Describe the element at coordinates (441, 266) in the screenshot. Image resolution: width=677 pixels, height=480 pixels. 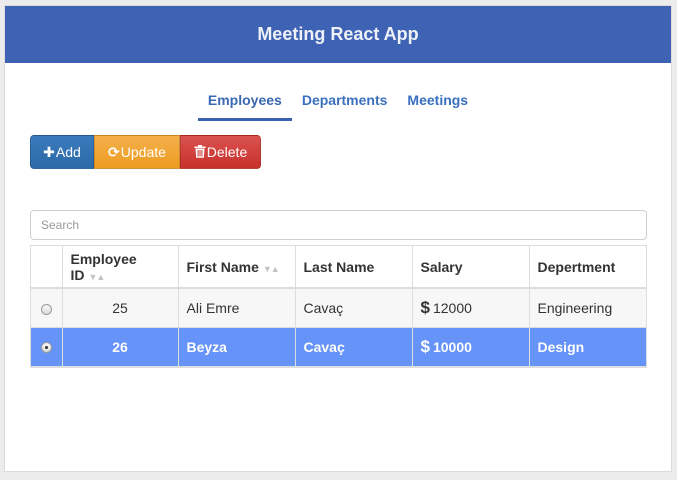
I see `column-label: Salary` at that location.